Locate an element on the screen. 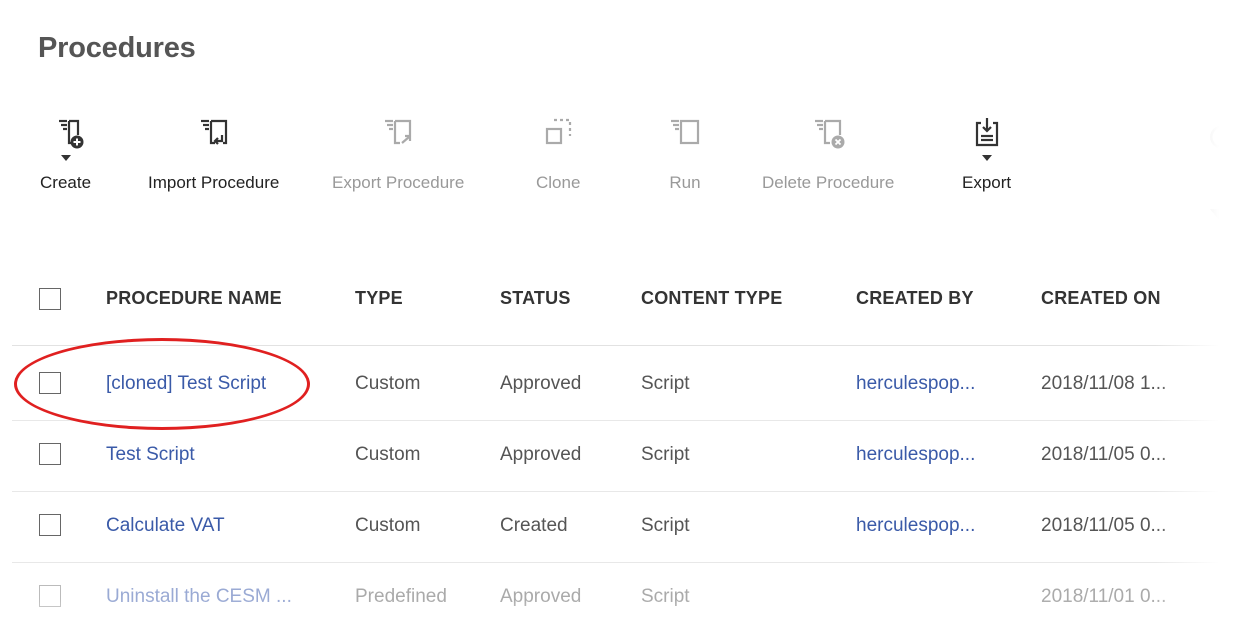 The image size is (1235, 639). column-header-procedure-name: PROCEDURE NAME is located at coordinates (194, 298).